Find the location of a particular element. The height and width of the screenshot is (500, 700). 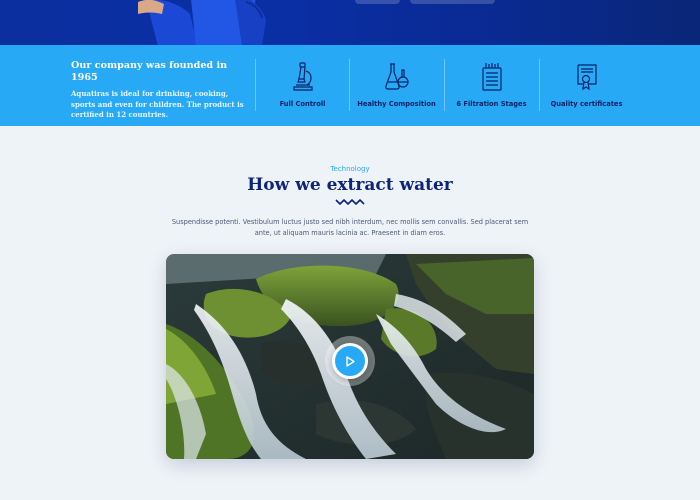

play-icon is located at coordinates (350, 361).